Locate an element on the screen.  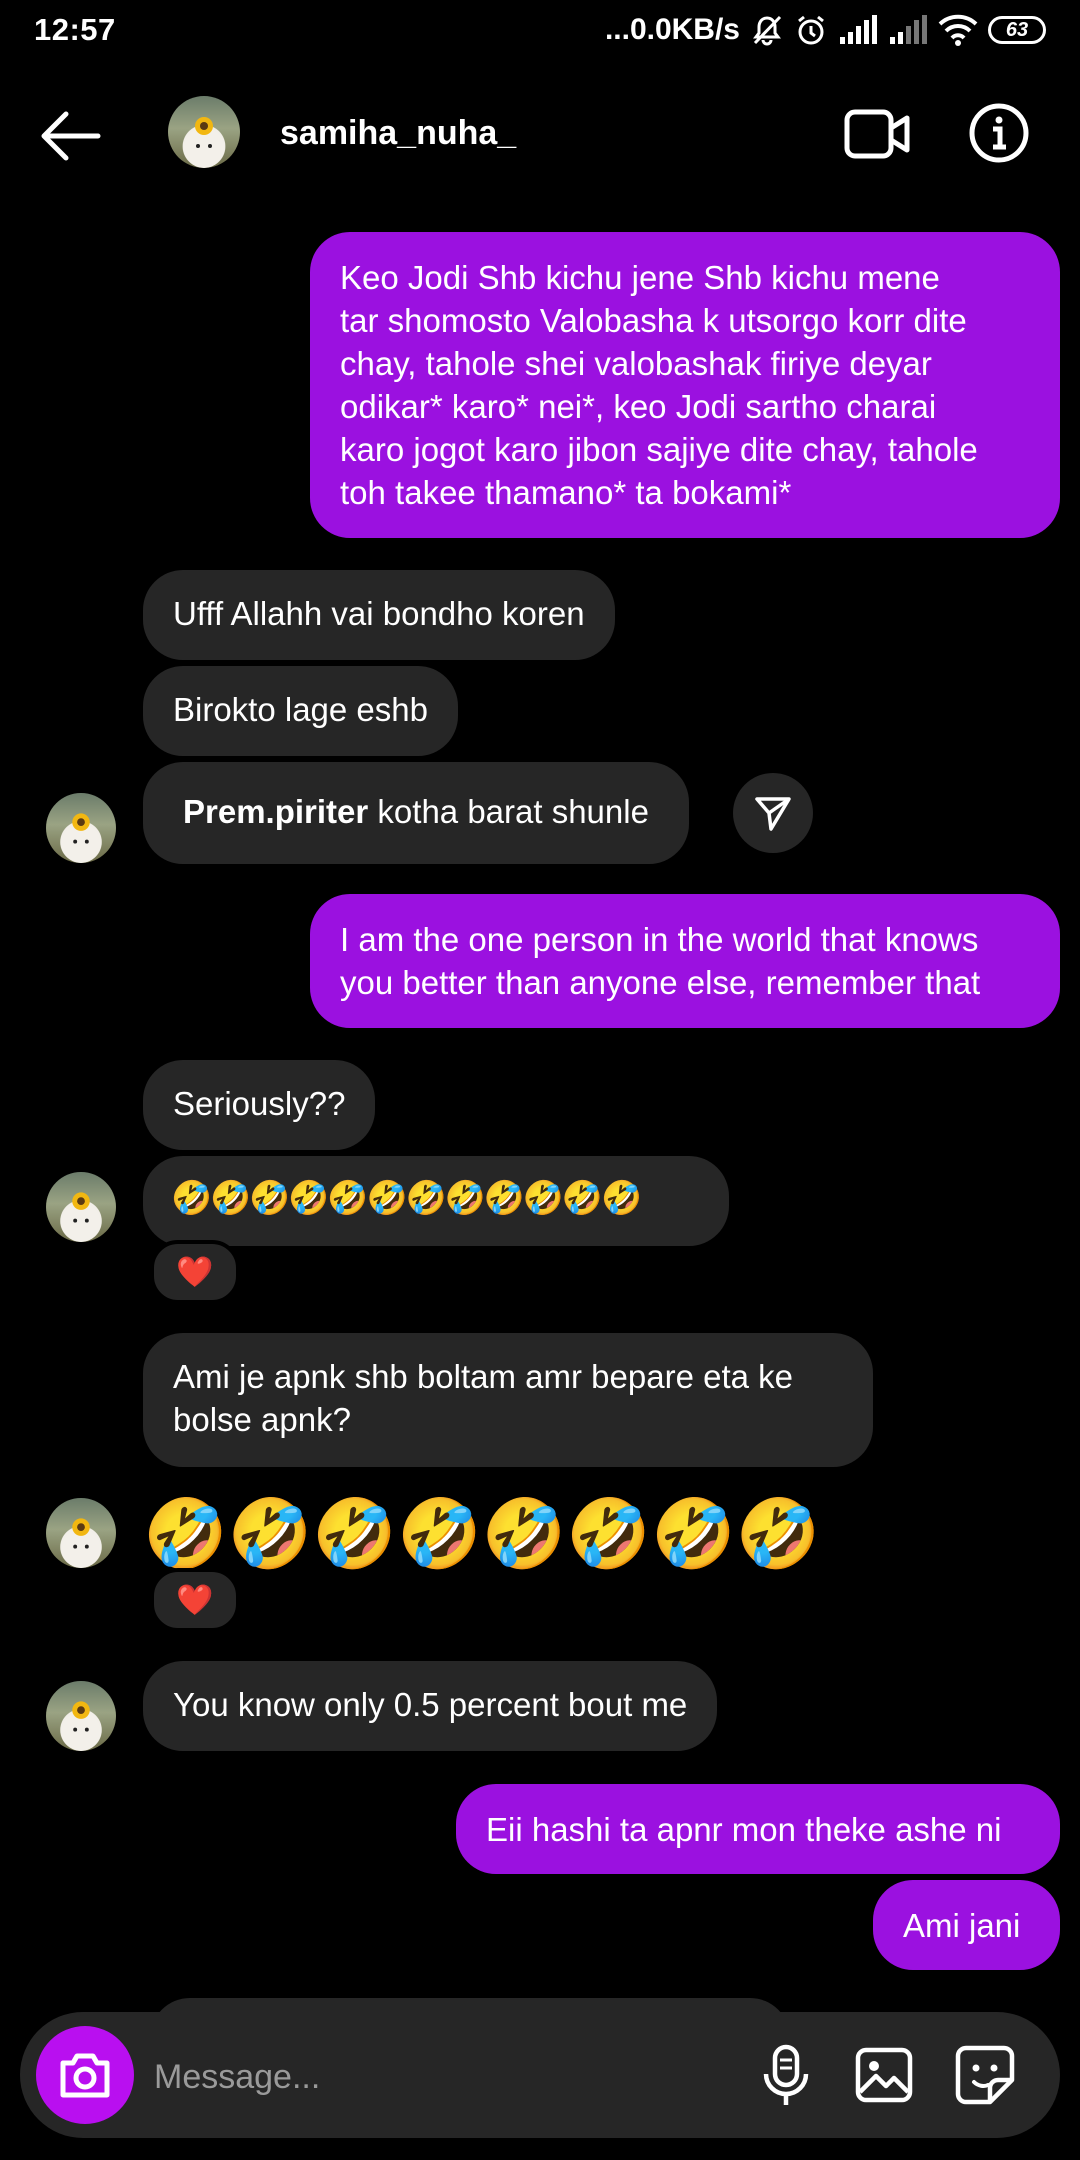
gallery-icon is located at coordinates (884, 2075).